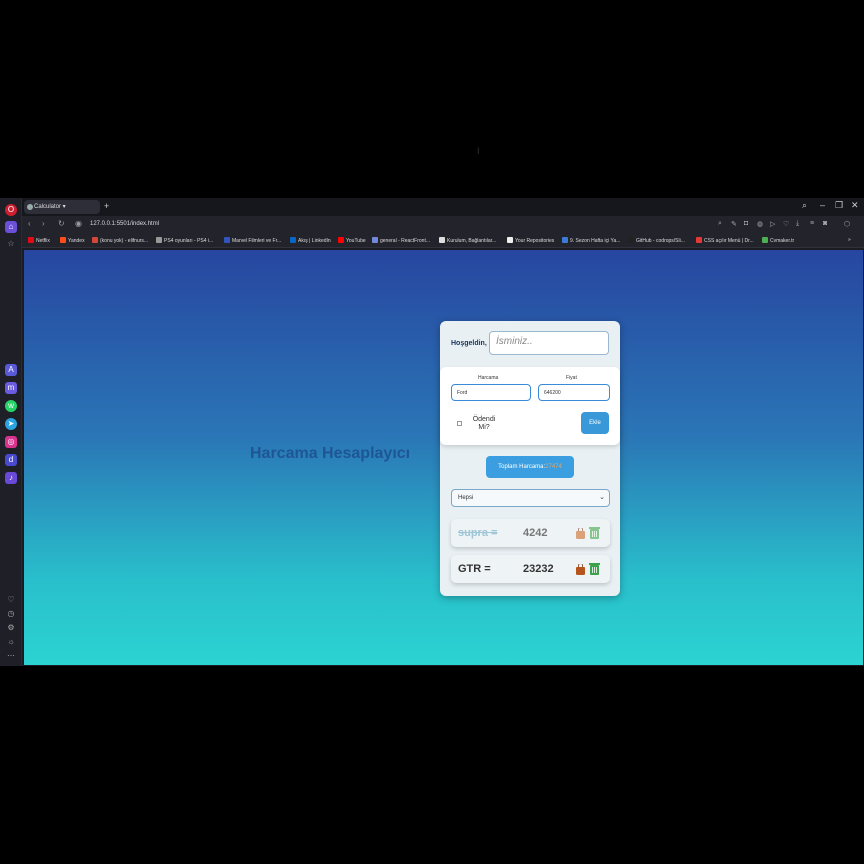 The height and width of the screenshot is (864, 864). Describe the element at coordinates (11, 656) in the screenshot. I see `more-icon: ⋯` at that location.